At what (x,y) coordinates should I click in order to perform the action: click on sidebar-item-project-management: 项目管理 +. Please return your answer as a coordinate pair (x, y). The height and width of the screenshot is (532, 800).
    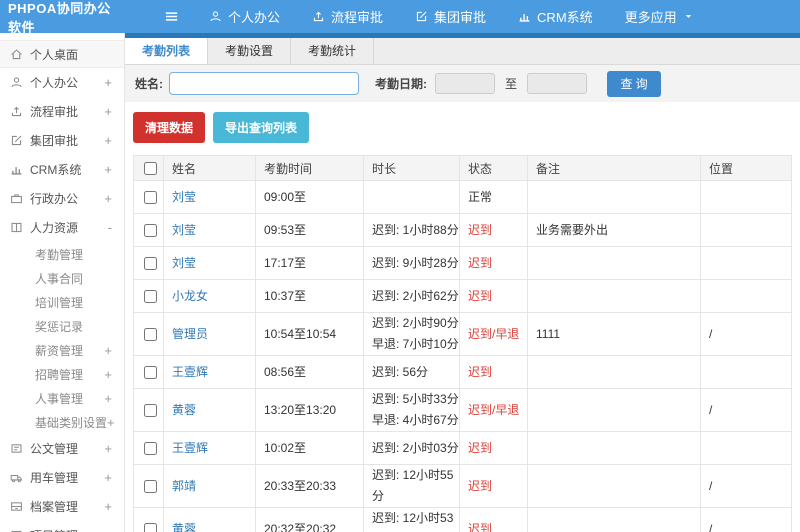
    Looking at the image, I should click on (62, 526).